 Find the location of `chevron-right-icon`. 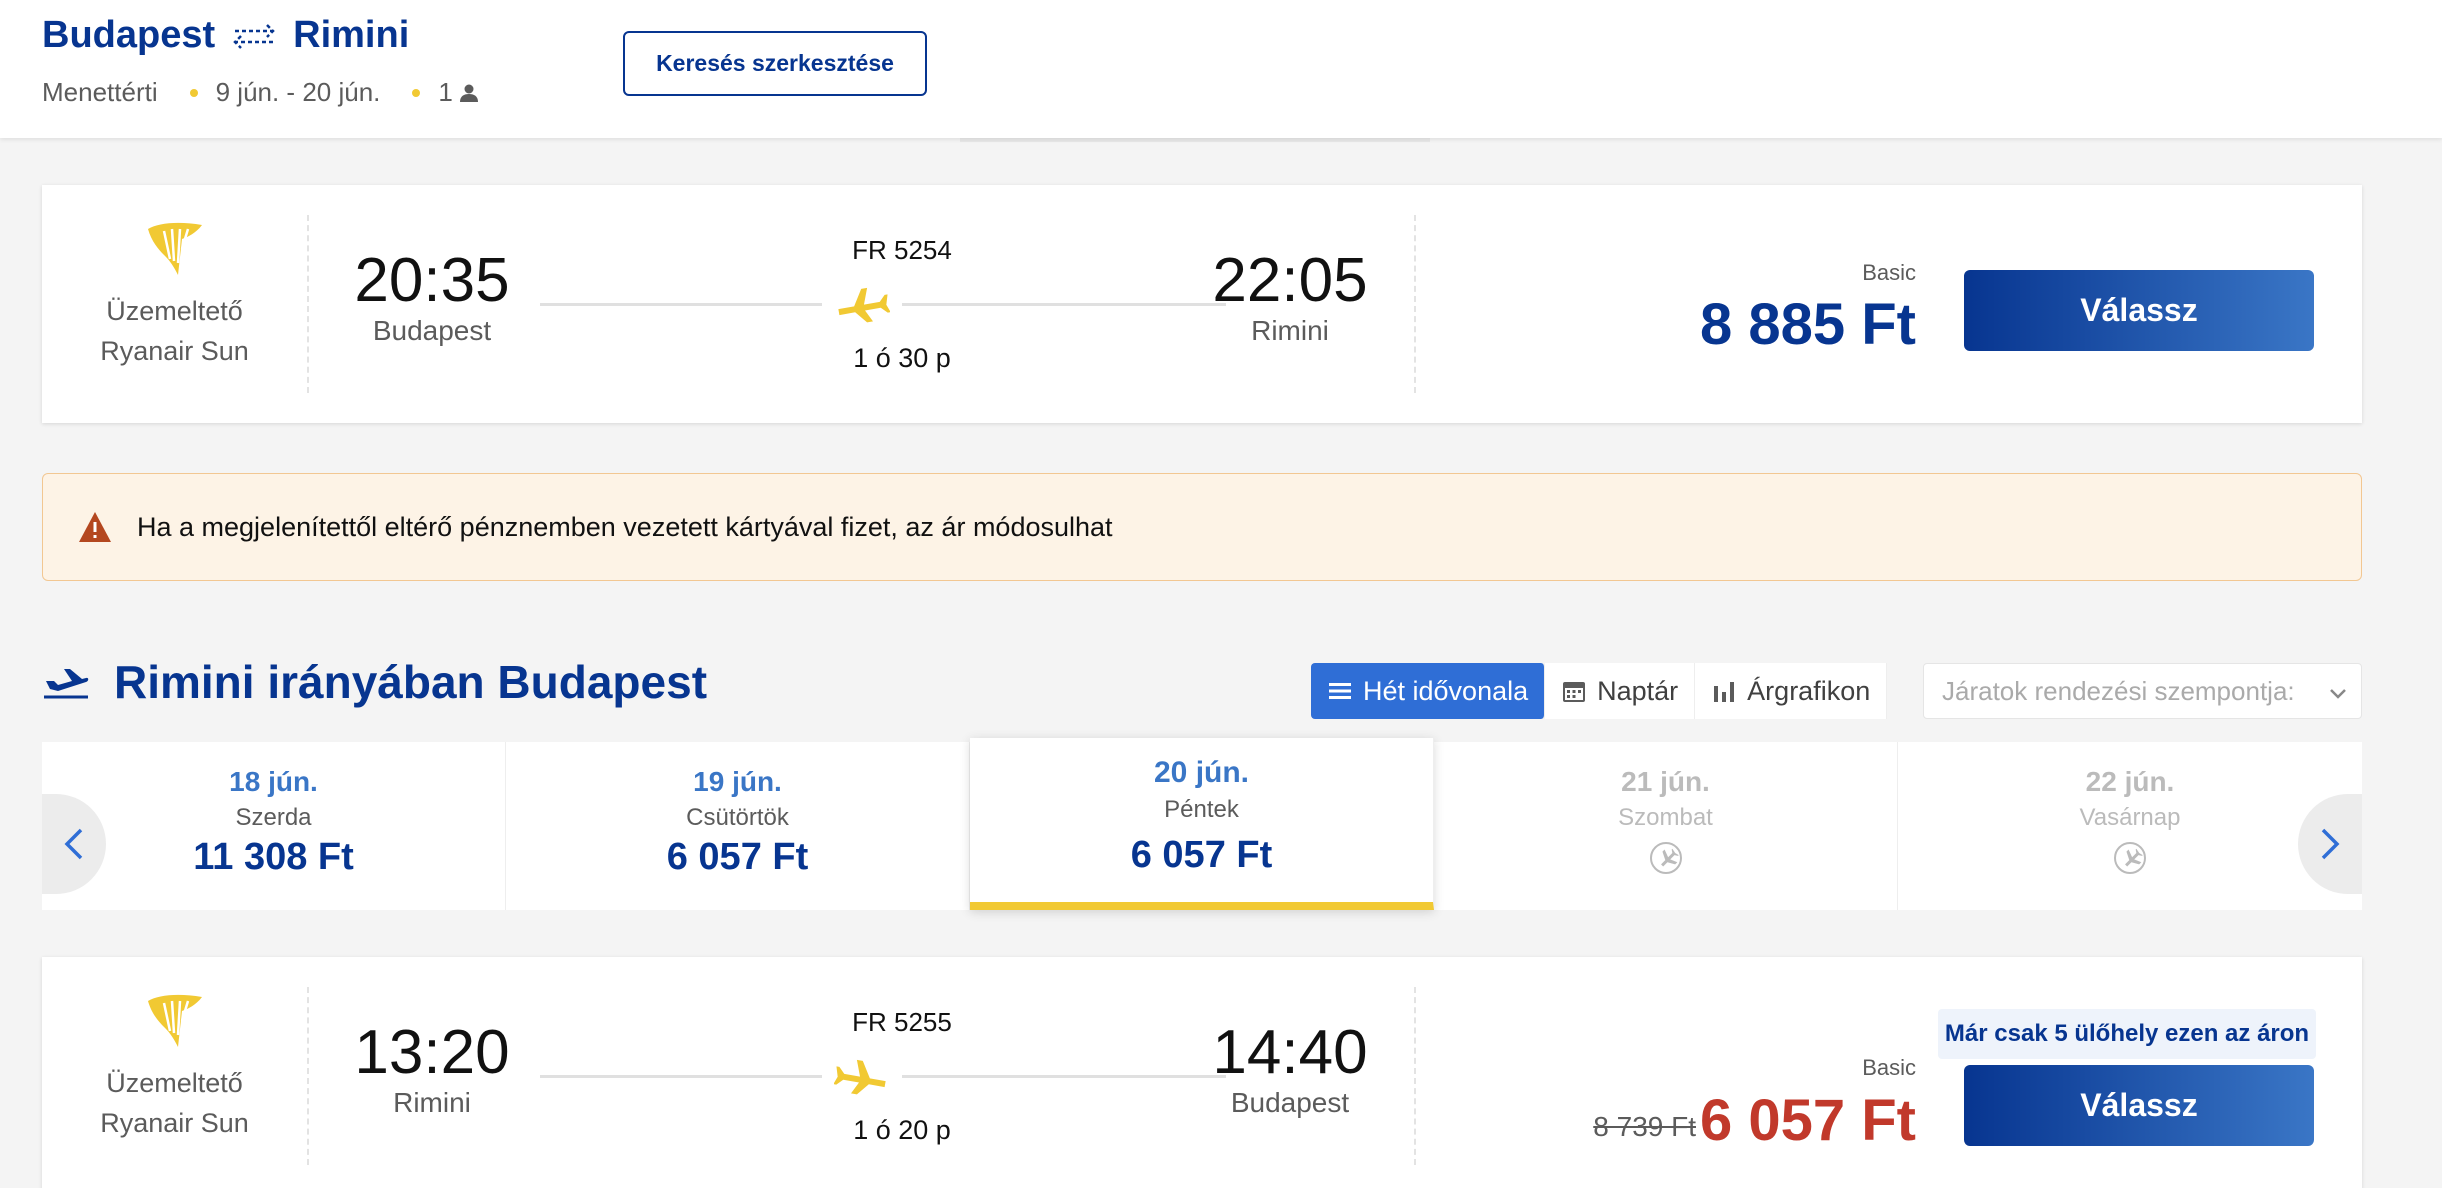

chevron-right-icon is located at coordinates (2330, 844).